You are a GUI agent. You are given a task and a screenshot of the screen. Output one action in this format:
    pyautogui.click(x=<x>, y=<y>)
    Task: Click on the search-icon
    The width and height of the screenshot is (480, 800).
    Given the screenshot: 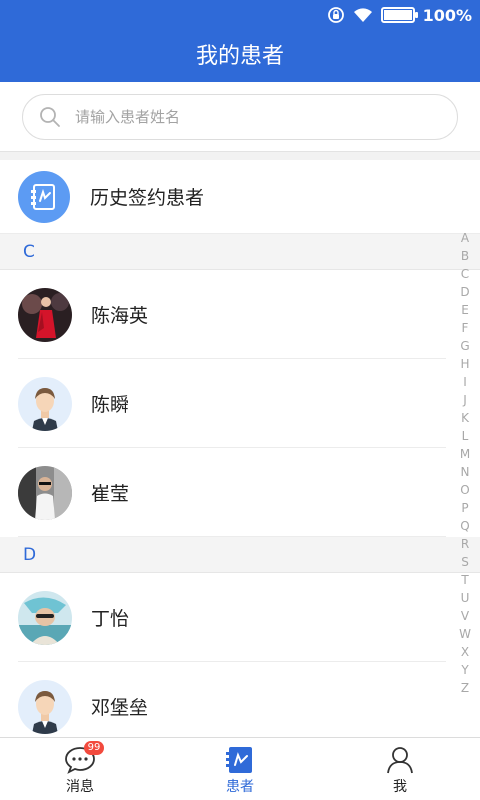 What is the action you would take?
    pyautogui.click(x=50, y=117)
    